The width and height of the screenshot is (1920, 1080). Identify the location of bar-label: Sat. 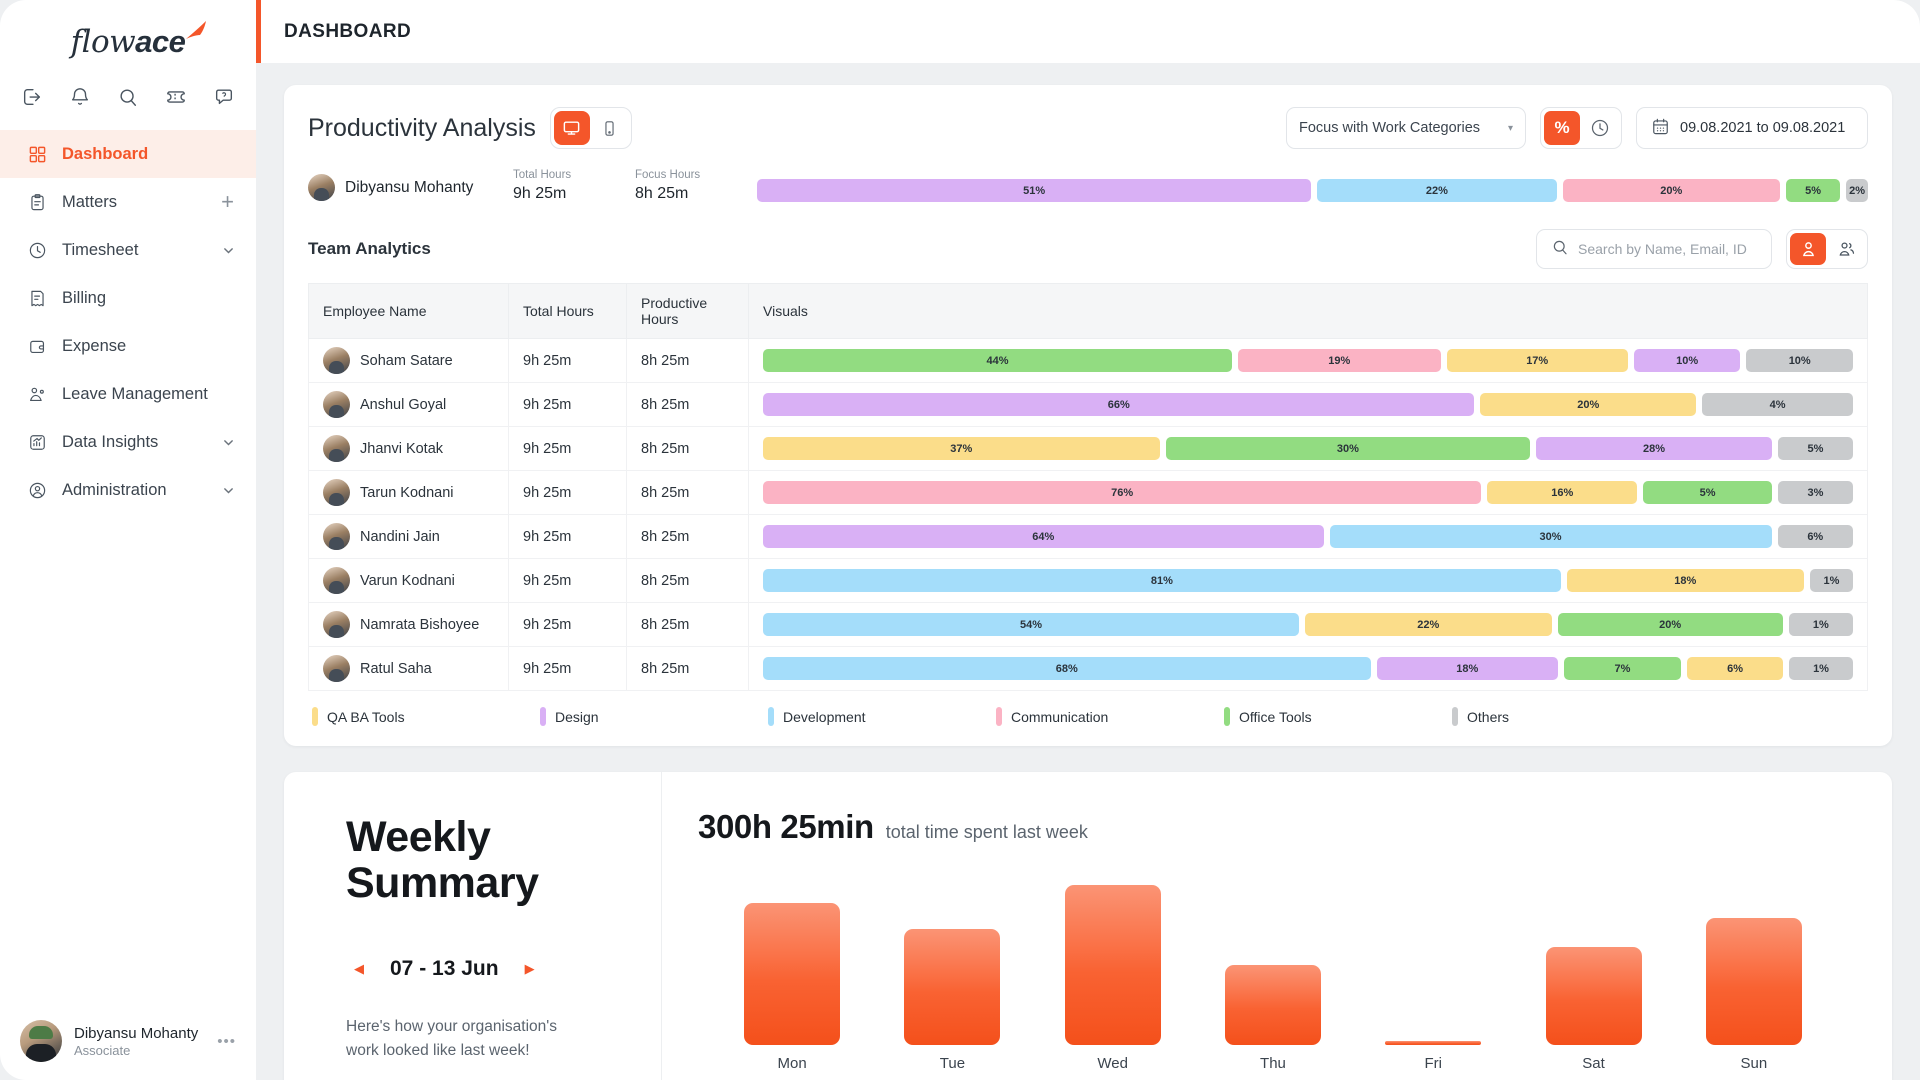
(1593, 1063).